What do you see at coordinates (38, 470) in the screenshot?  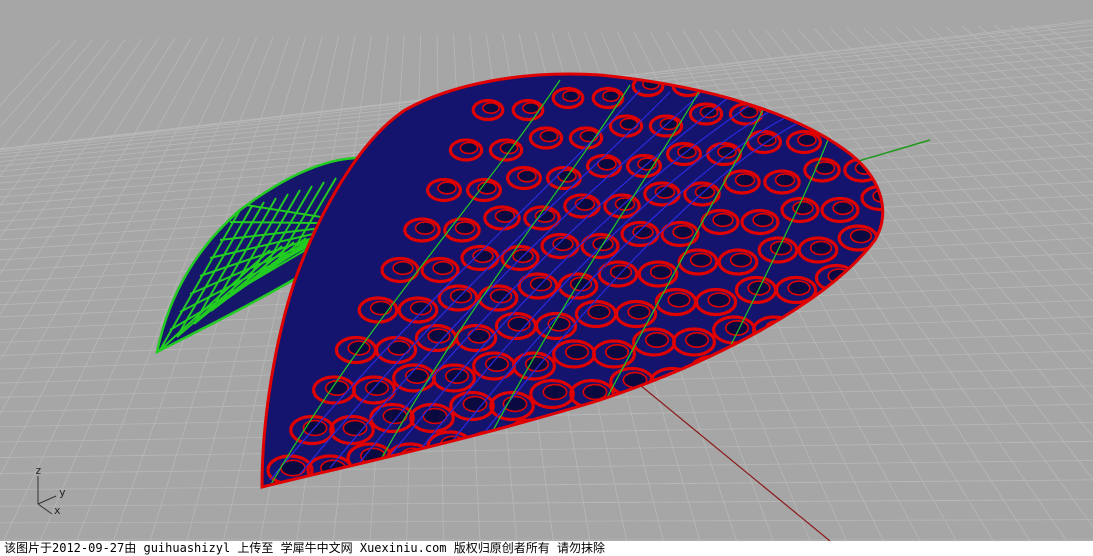 I see `axis-label-z: z` at bounding box center [38, 470].